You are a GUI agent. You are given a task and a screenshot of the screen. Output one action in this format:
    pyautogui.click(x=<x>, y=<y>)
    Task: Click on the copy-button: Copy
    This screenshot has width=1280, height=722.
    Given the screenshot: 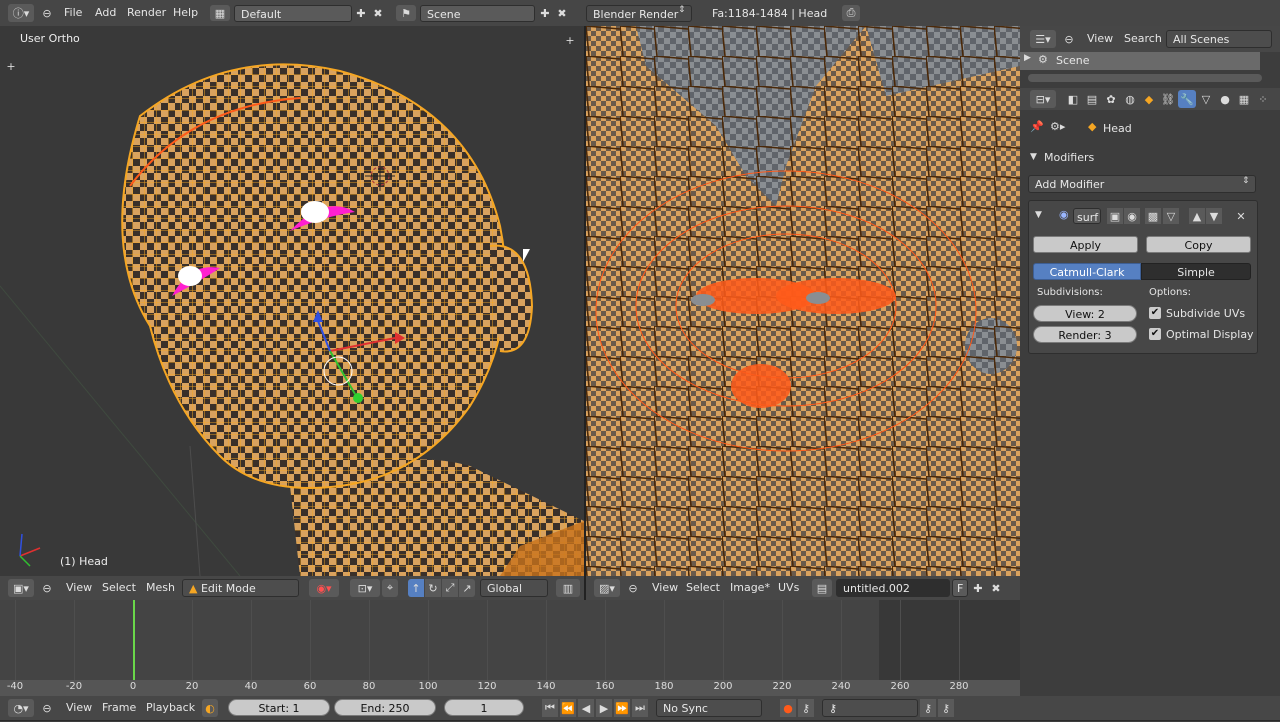 What is the action you would take?
    pyautogui.click(x=1198, y=244)
    